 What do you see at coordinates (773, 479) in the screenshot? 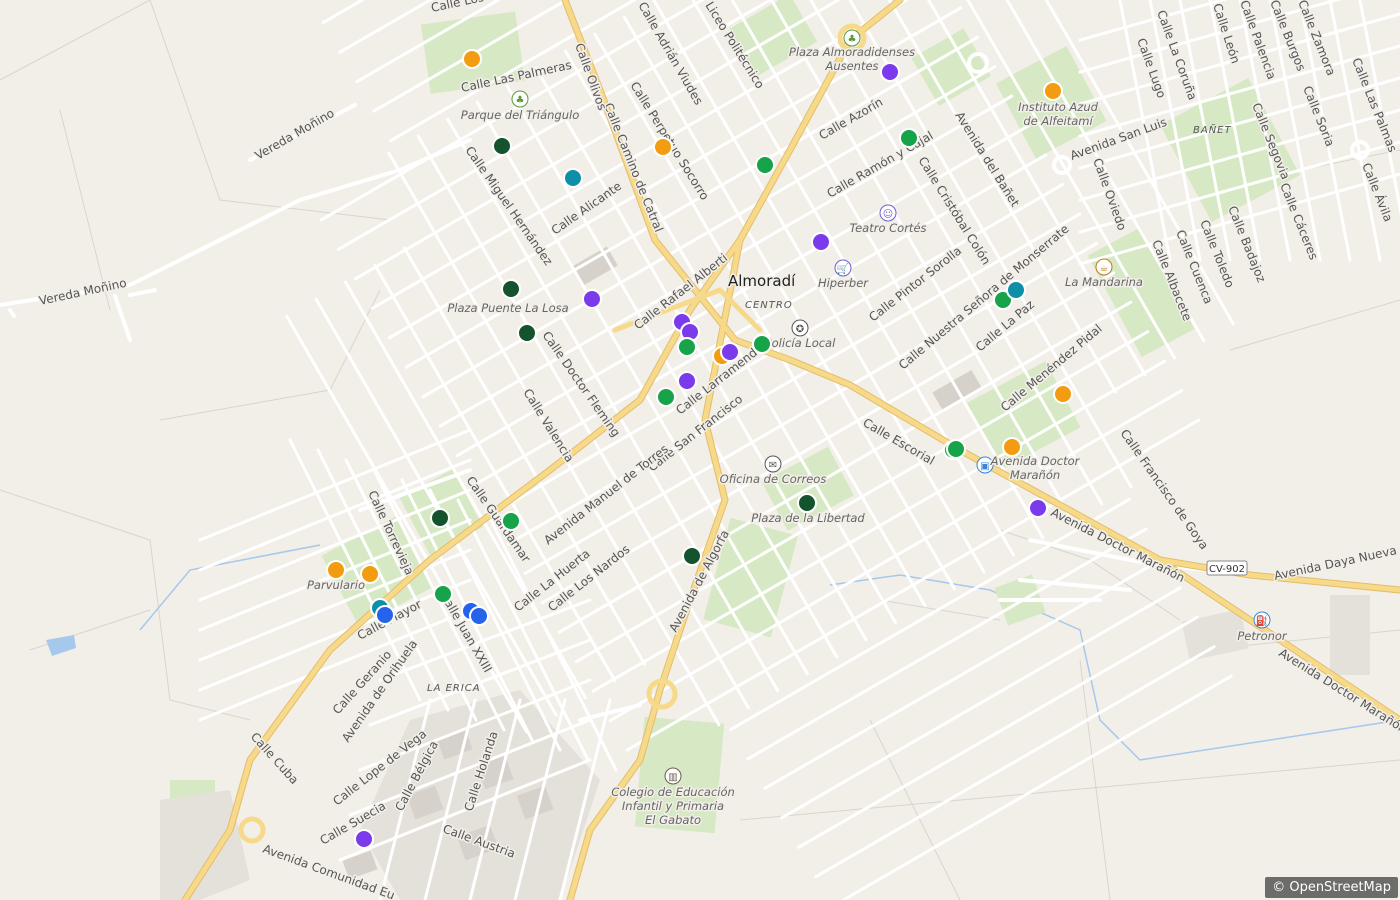
I see `poi-label: Oficina de Correos` at bounding box center [773, 479].